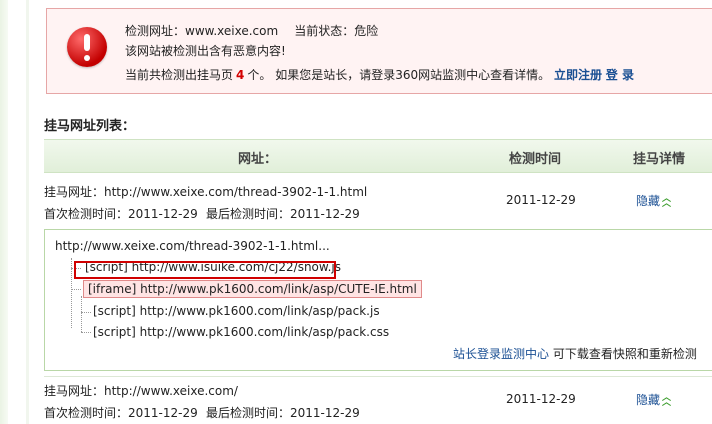 The height and width of the screenshot is (424, 712). What do you see at coordinates (378, 156) in the screenshot?
I see `table-header: 网址： 检测时间 挂马详情` at bounding box center [378, 156].